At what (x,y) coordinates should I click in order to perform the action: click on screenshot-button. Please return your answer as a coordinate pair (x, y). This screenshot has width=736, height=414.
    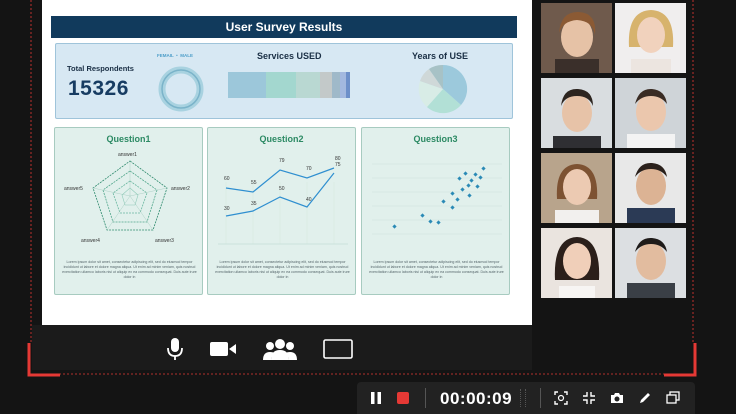
    Looking at the image, I should click on (617, 398).